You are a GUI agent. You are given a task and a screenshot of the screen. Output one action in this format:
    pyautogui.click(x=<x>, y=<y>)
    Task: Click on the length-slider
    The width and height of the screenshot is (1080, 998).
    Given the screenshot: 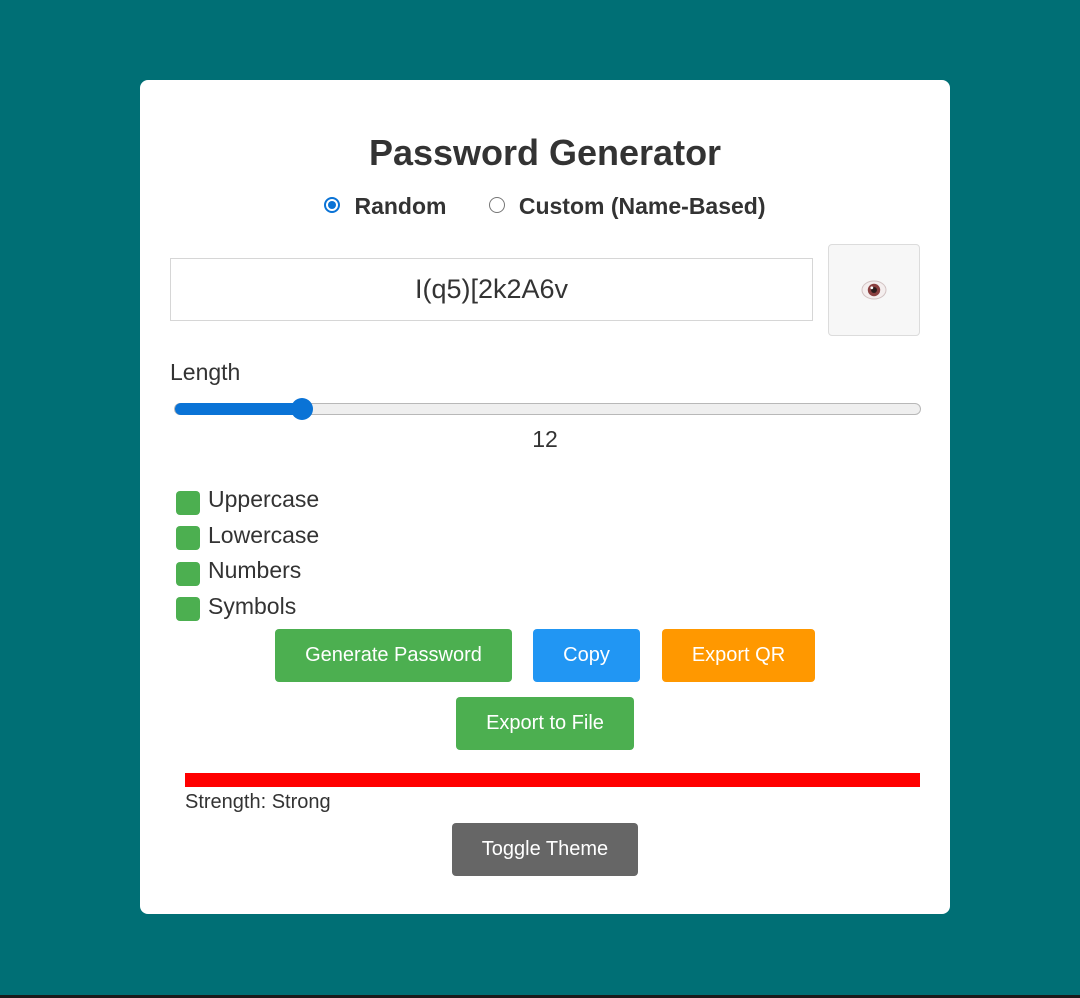 What is the action you would take?
    pyautogui.click(x=547, y=409)
    